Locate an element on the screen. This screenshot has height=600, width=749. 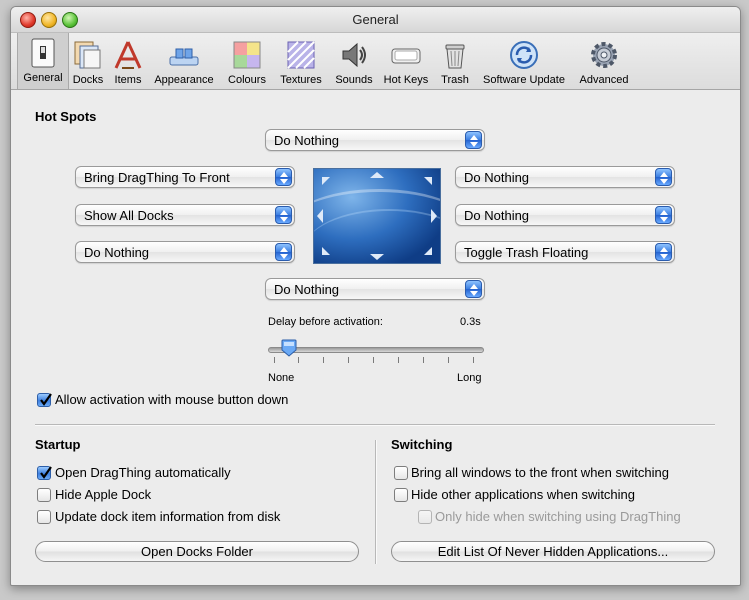
allow-mouse-down-checkbox is located at coordinates (44, 400).